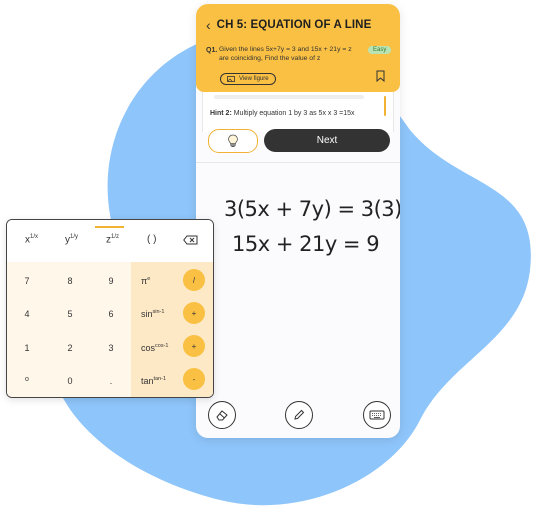 The image size is (535, 517). I want to click on divider, so click(298, 162).